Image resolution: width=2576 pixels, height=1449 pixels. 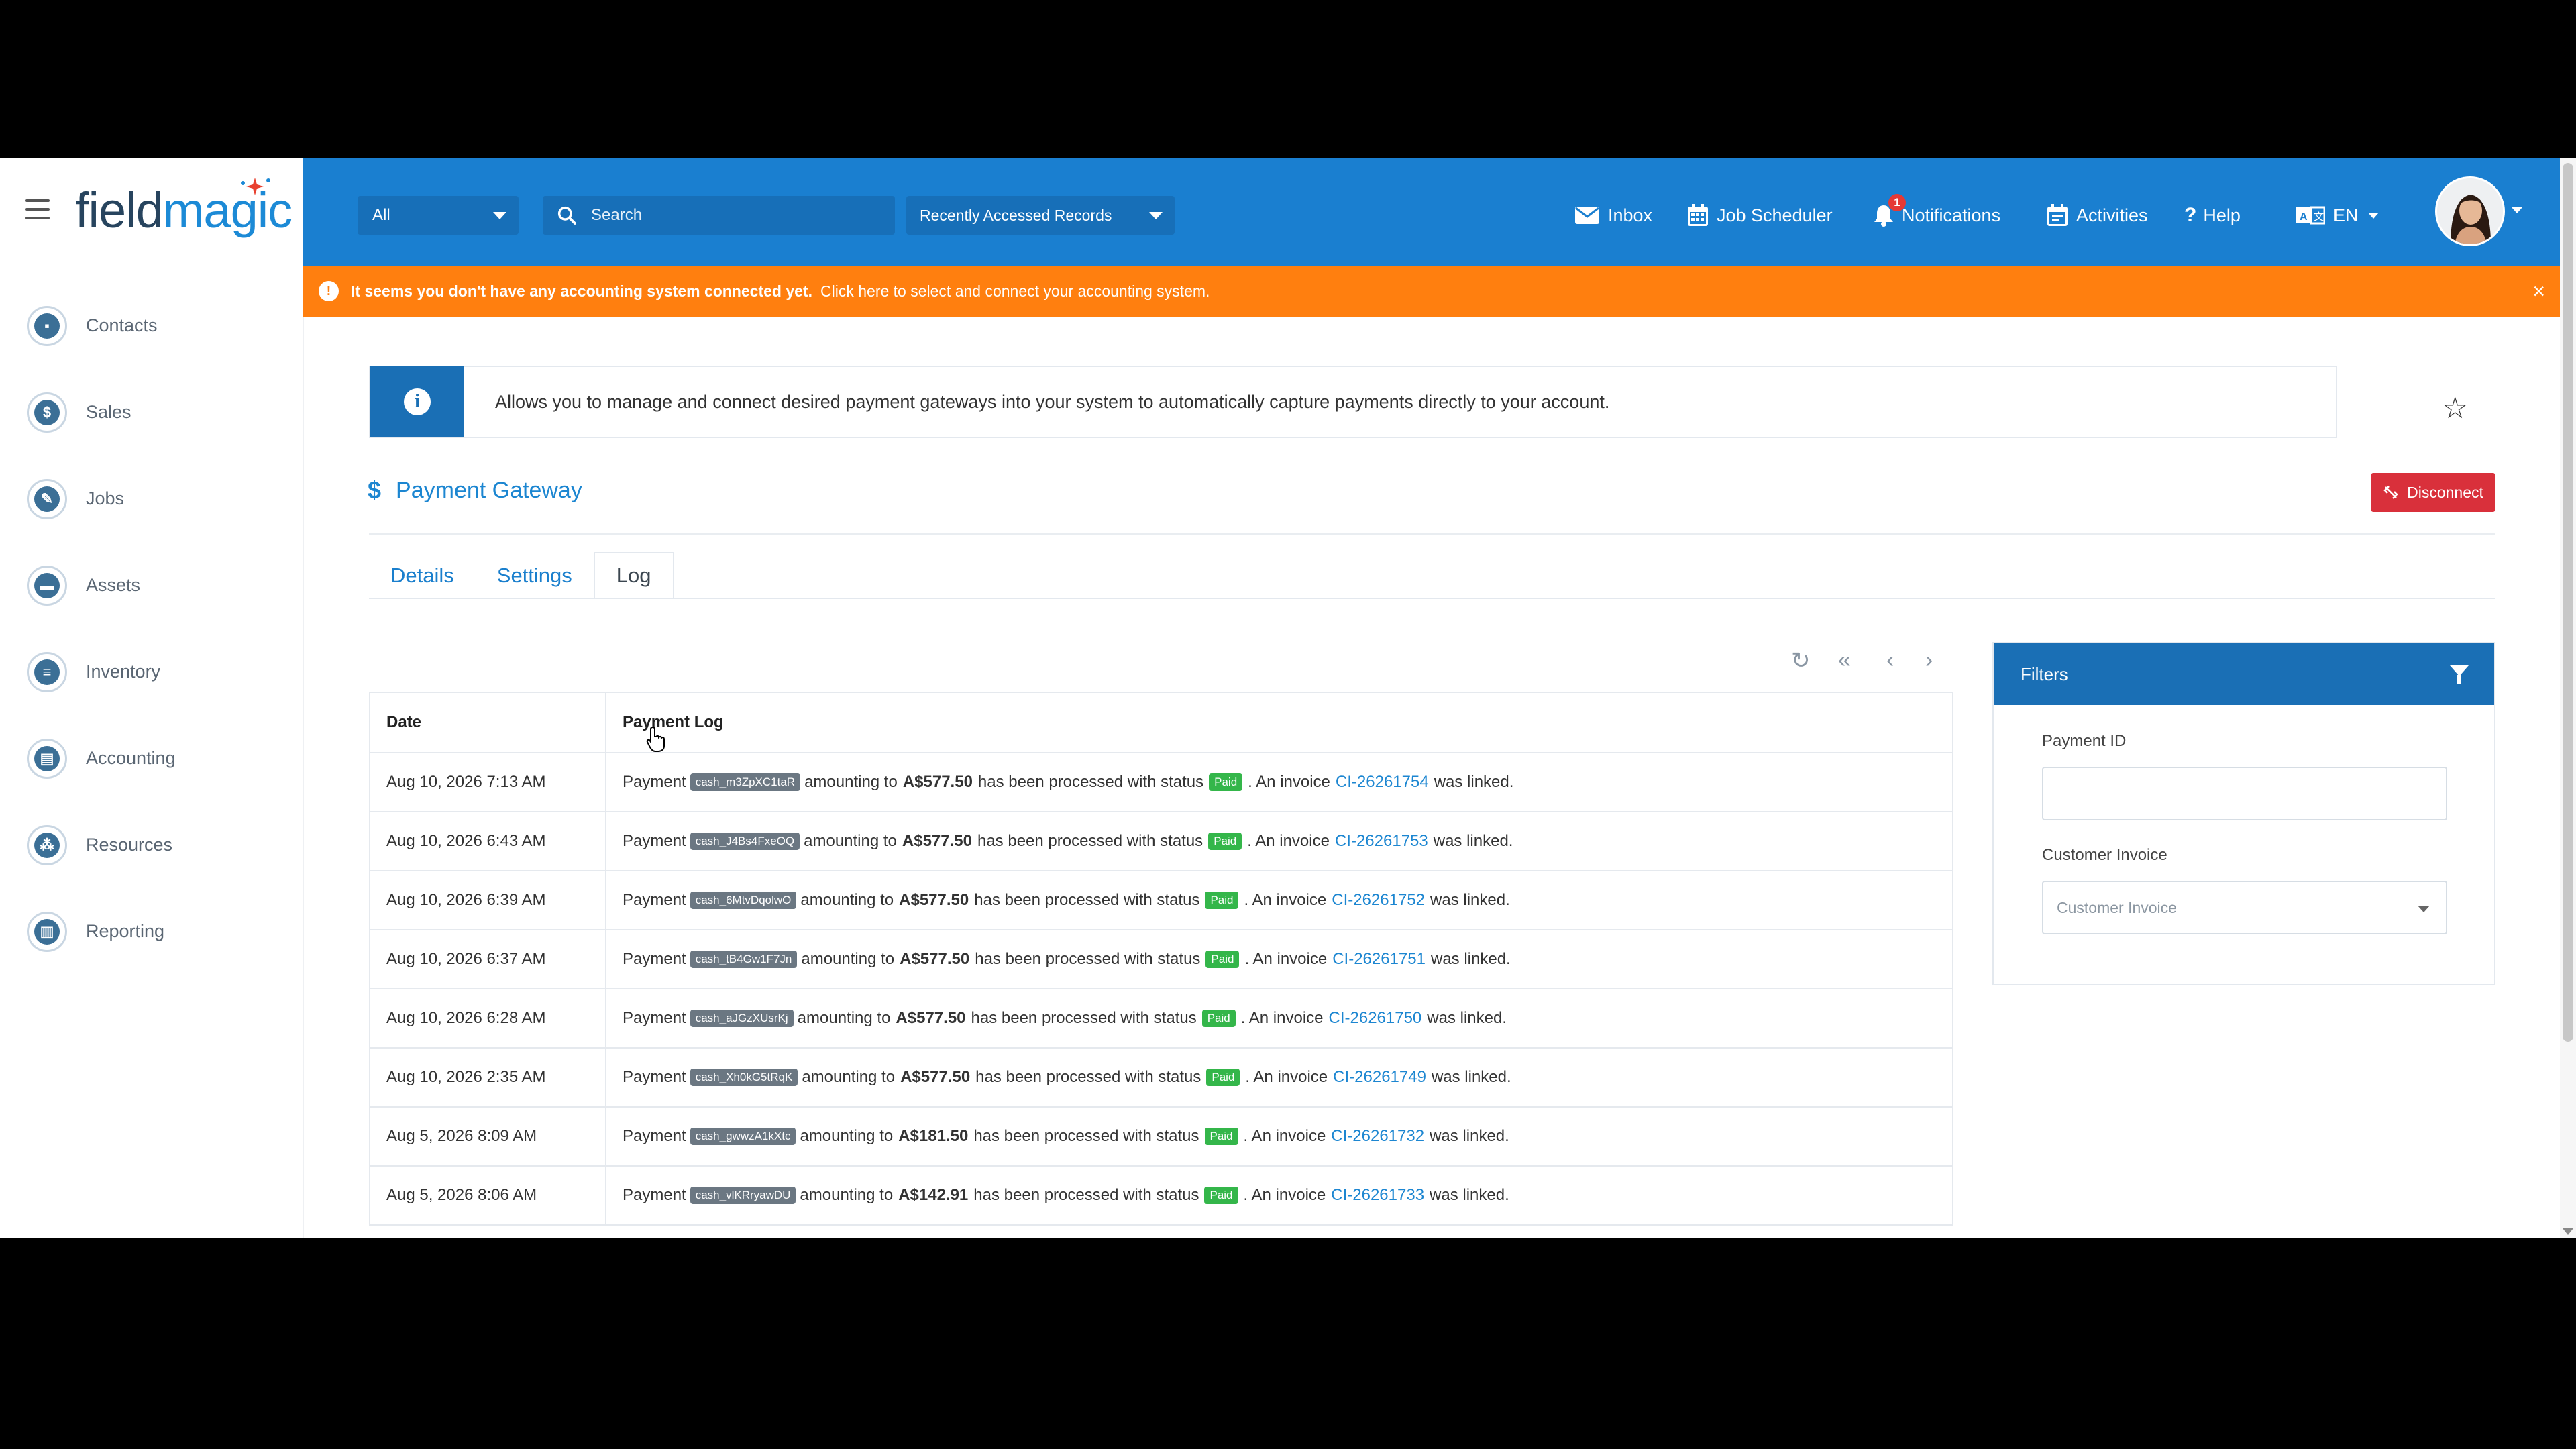 What do you see at coordinates (732, 215) in the screenshot?
I see `search-input` at bounding box center [732, 215].